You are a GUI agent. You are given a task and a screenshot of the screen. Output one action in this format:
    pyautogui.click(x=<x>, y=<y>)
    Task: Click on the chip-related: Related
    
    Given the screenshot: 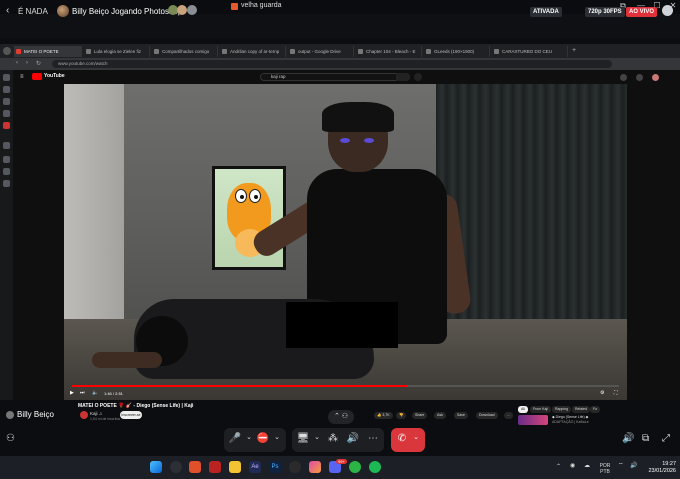 What is the action you would take?
    pyautogui.click(x=581, y=409)
    